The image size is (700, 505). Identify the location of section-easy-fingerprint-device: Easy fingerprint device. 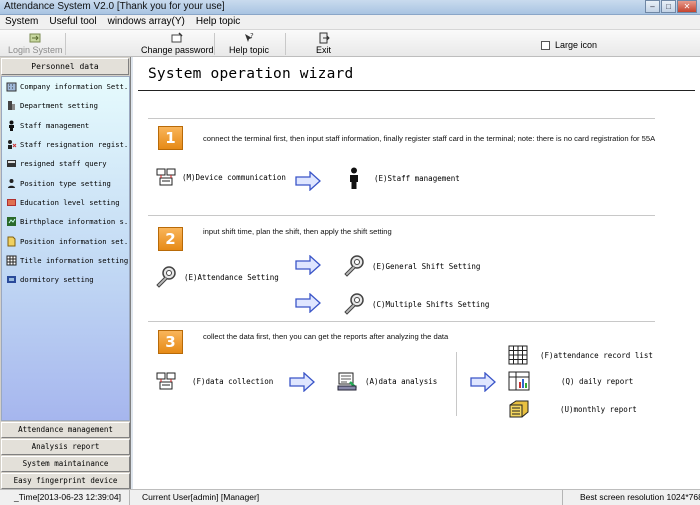
(65, 481).